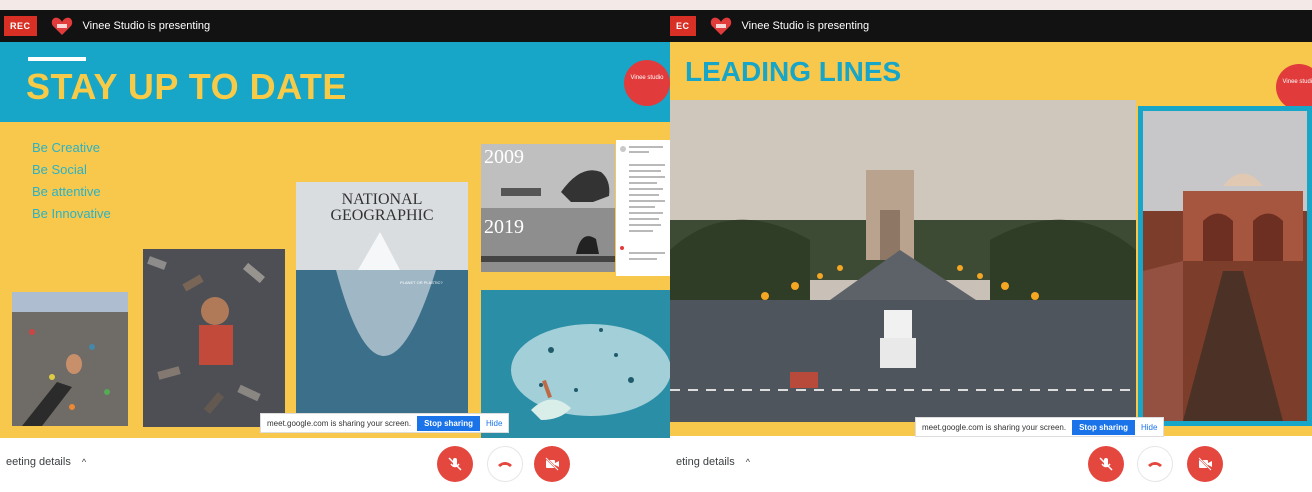 Image resolution: width=1312 pixels, height=492 pixels. I want to click on presenting-bar: REC Vinee Studio is presenting, so click(335, 26).